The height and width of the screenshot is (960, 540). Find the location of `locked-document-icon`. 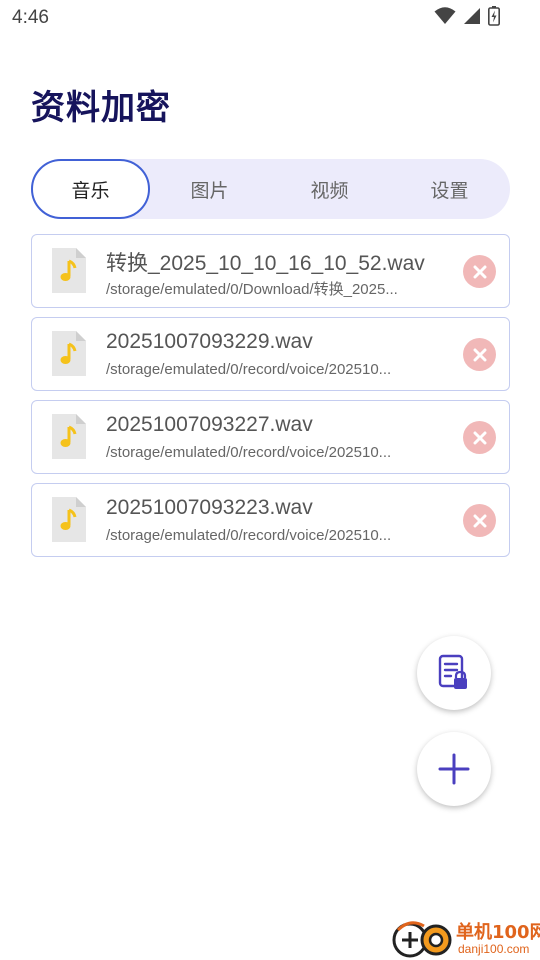

locked-document-icon is located at coordinates (452, 671).